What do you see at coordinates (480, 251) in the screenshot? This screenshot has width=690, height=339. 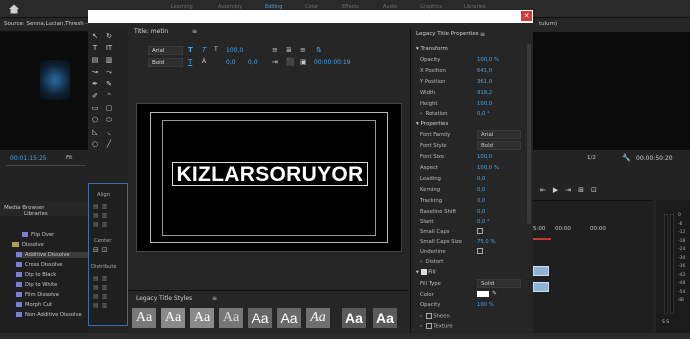 I see `underline-checkbox` at bounding box center [480, 251].